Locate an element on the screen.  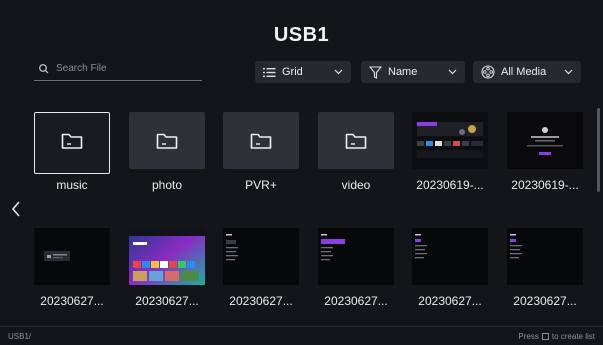
vertical-scrollbar is located at coordinates (598, 150).